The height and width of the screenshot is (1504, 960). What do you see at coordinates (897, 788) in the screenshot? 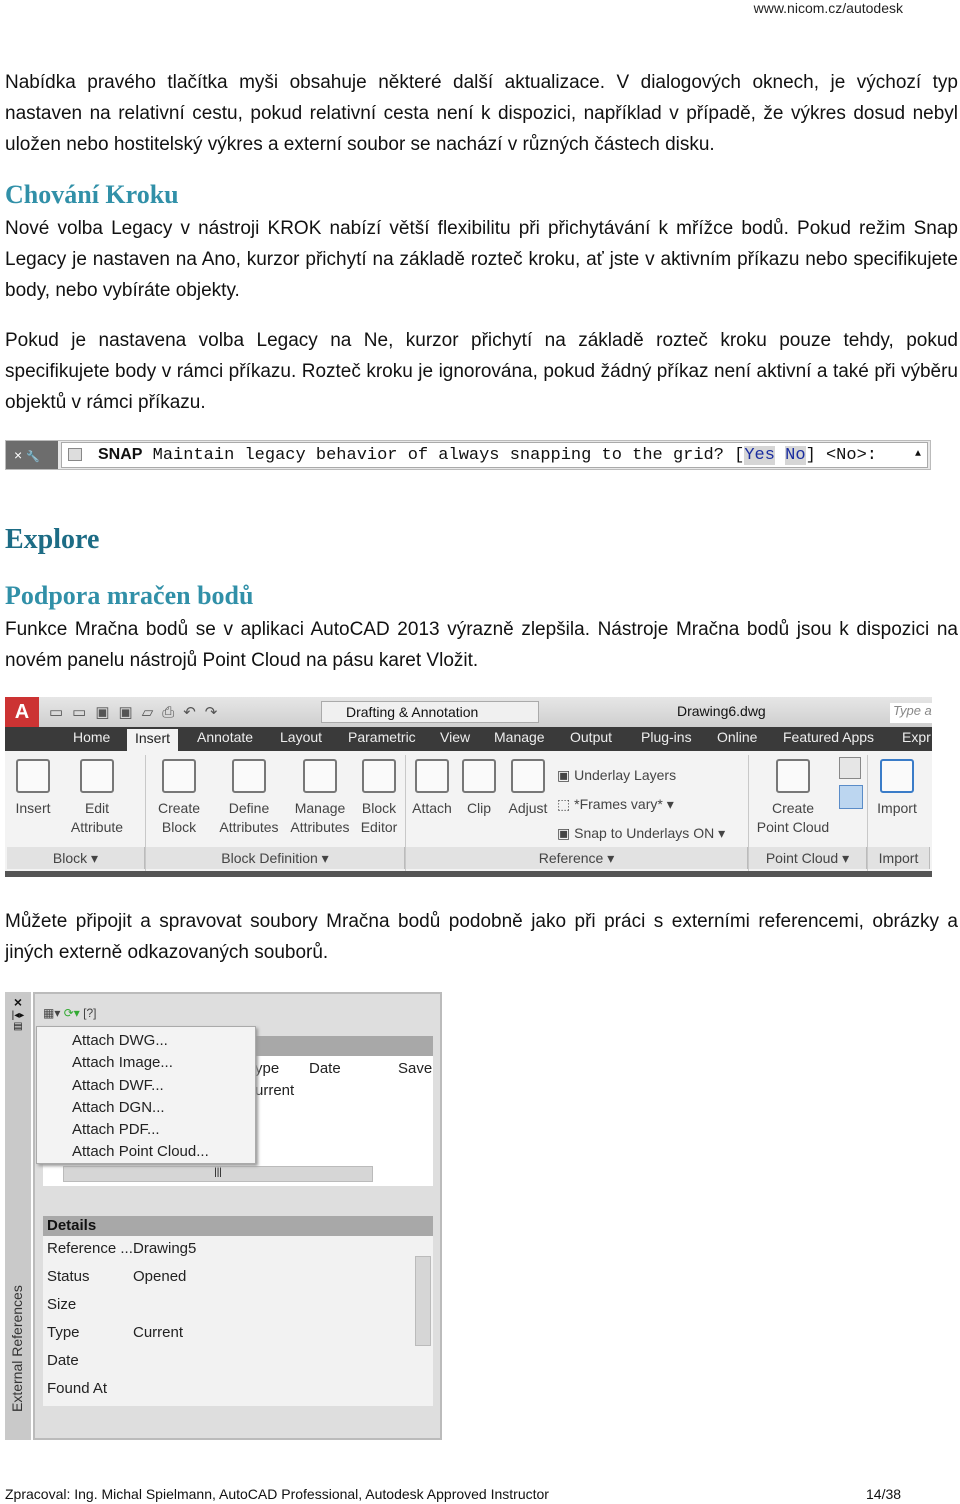
I see `import-button: Import` at bounding box center [897, 788].